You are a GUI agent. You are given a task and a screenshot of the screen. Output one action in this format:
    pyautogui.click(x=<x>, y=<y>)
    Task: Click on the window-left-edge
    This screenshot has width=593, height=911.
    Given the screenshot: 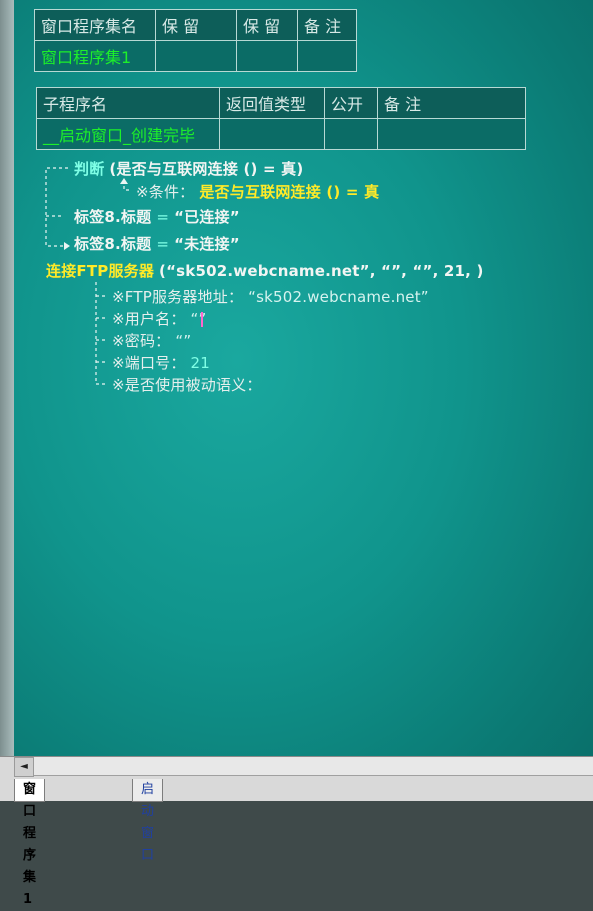 What is the action you would take?
    pyautogui.click(x=7, y=400)
    